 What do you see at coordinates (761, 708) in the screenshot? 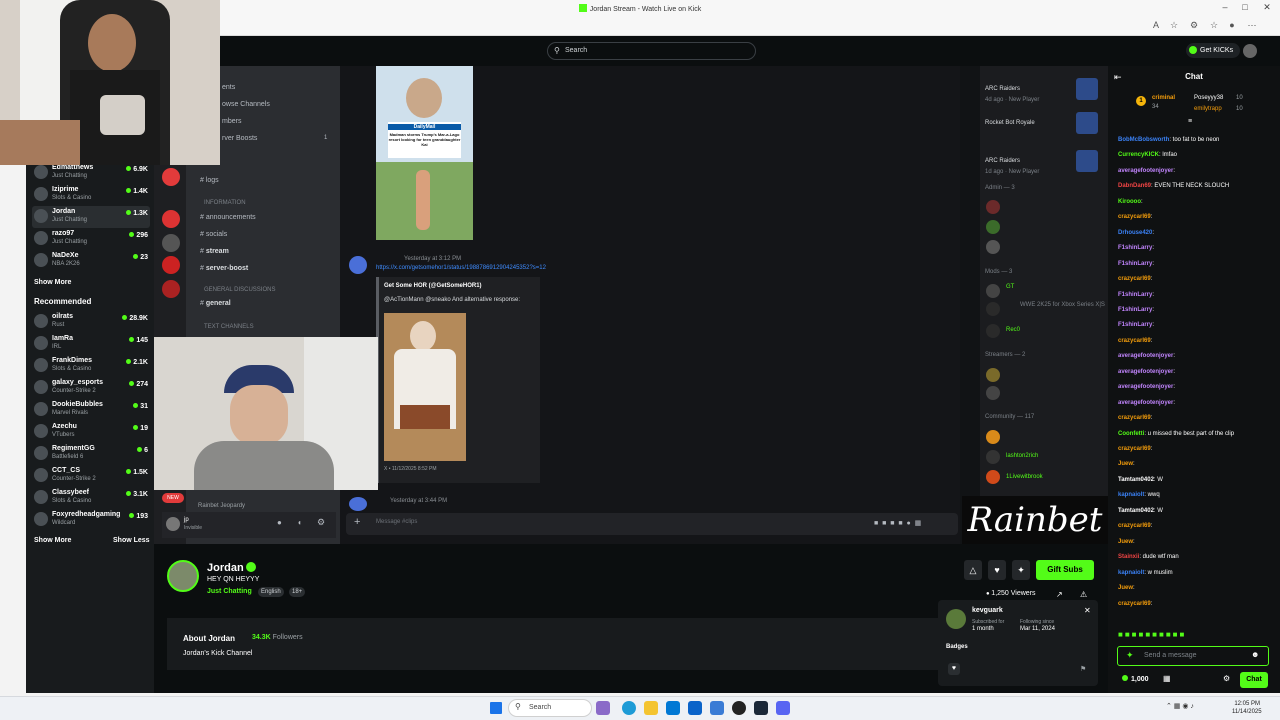
I see `steam-icon` at bounding box center [761, 708].